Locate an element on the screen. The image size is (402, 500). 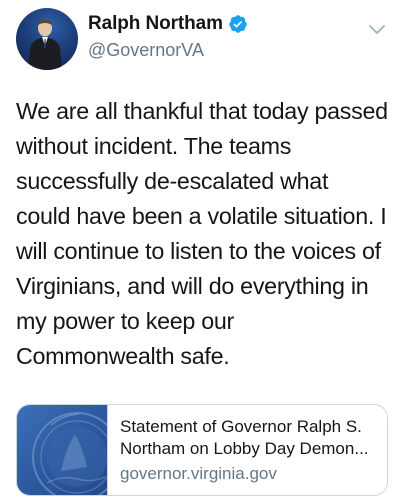
link-card-title-line: Statement of Governor Ralph S. is located at coordinates (241, 426).